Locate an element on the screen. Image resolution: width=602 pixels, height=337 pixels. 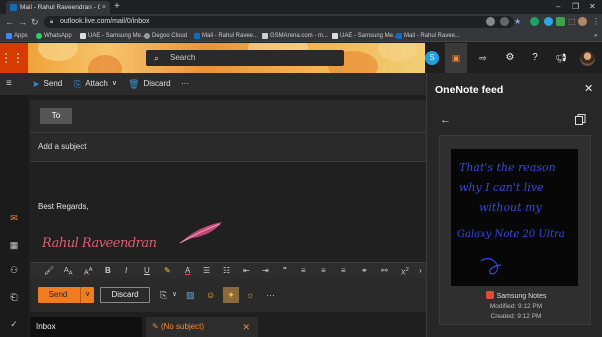
close-tab-icon: × is located at coordinates (104, 7).